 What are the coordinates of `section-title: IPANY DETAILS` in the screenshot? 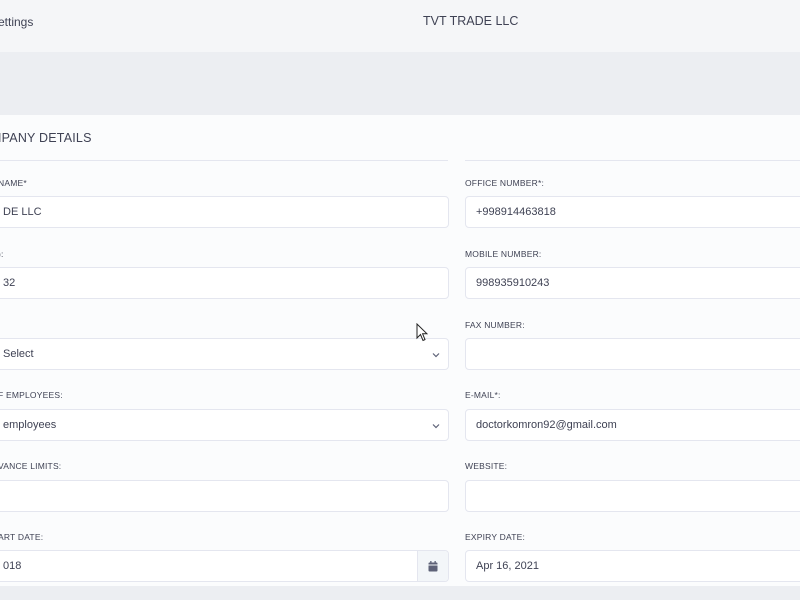 It's located at (46, 138).